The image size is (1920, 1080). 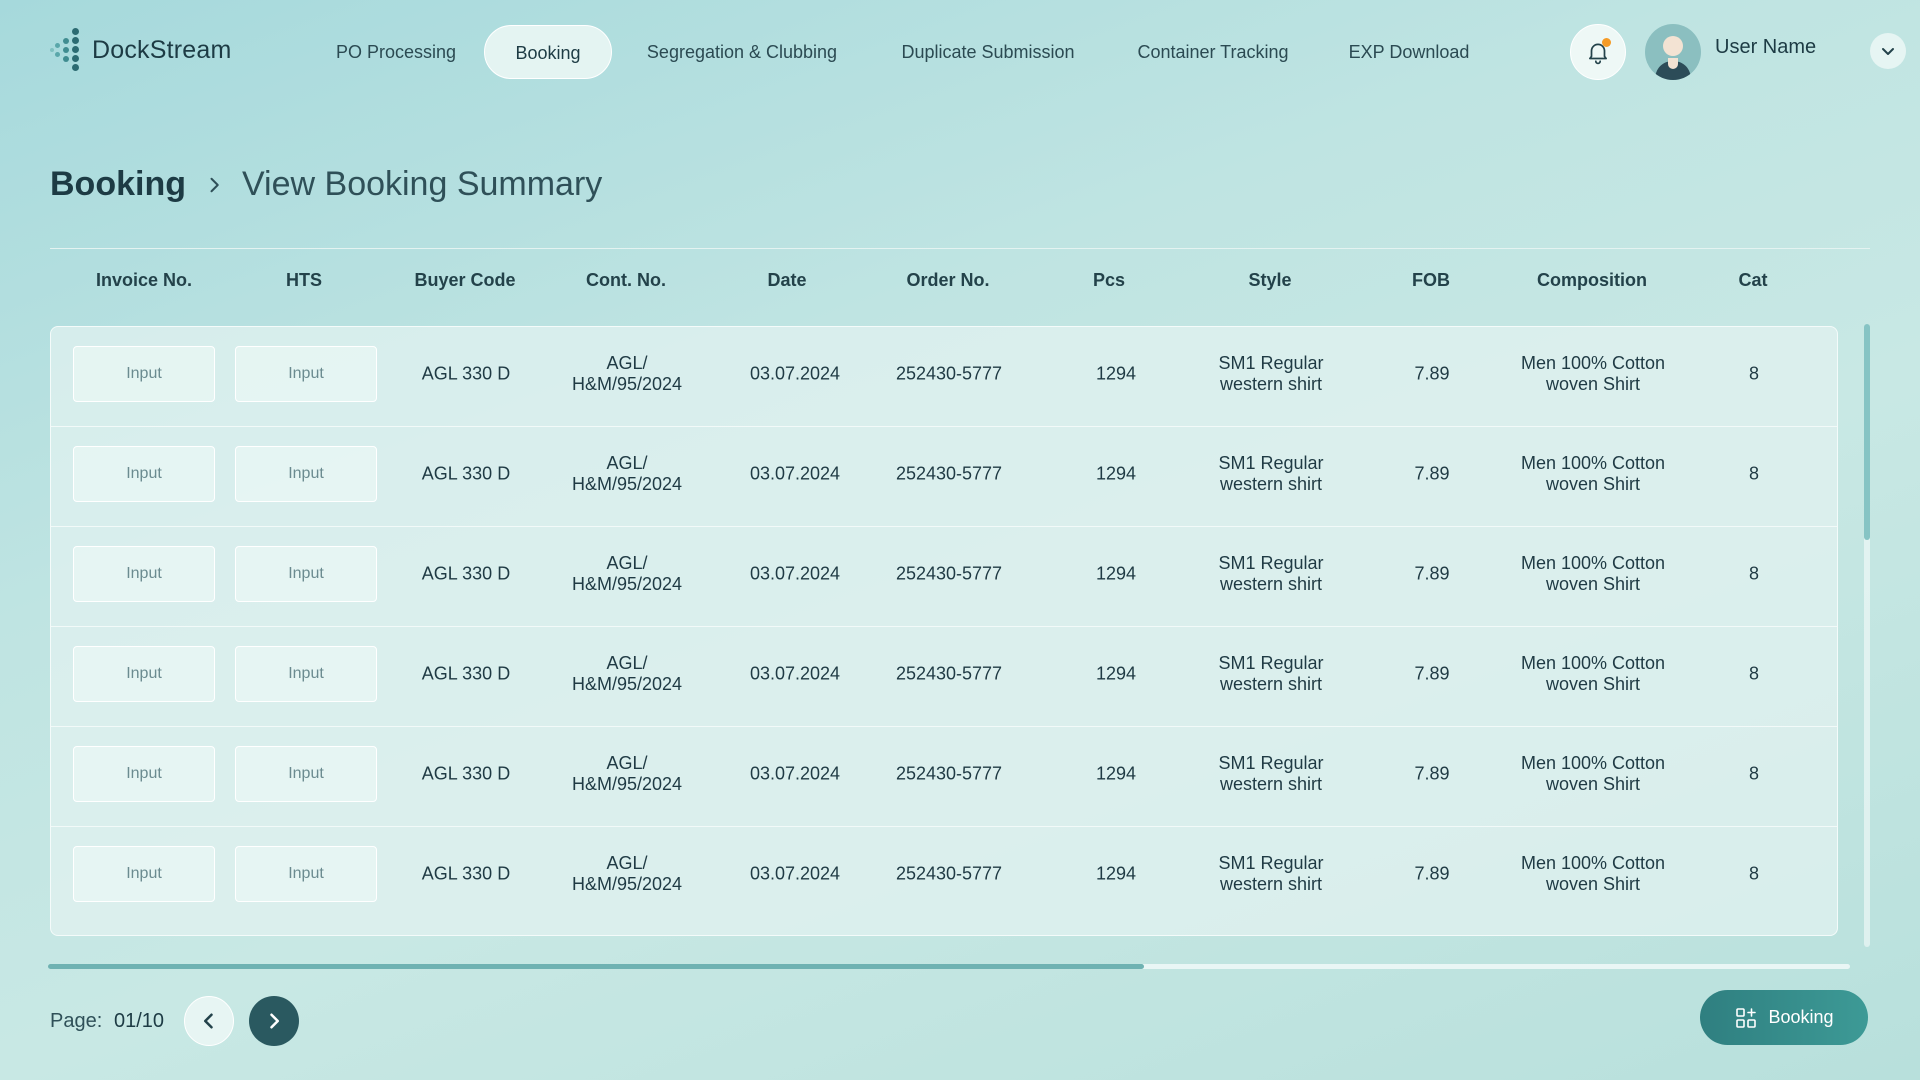 I want to click on previous-page-button, so click(x=209, y=1021).